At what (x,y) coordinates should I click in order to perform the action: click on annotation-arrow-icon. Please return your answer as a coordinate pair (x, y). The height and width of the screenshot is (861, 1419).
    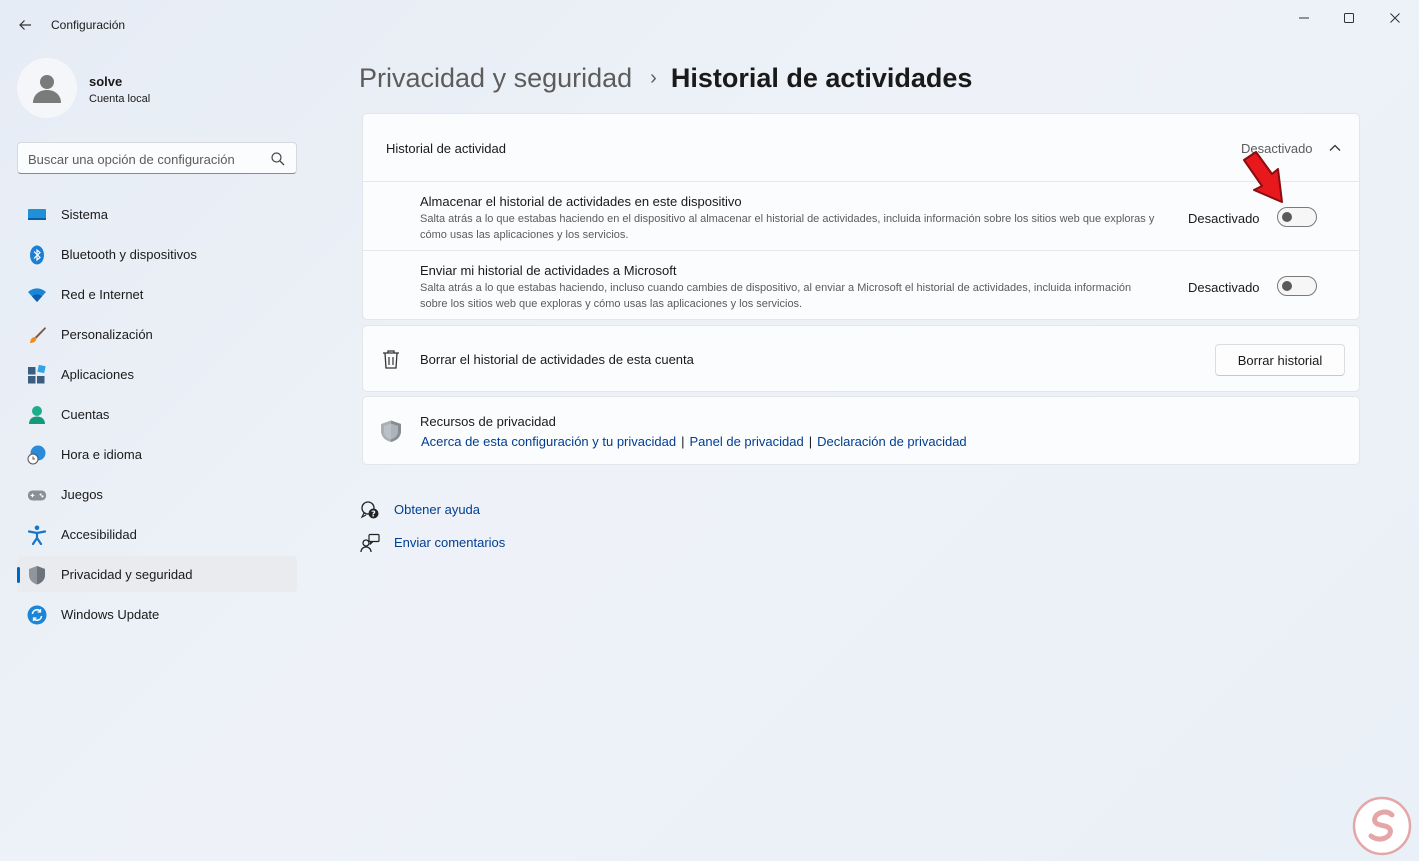
    Looking at the image, I should click on (1263, 177).